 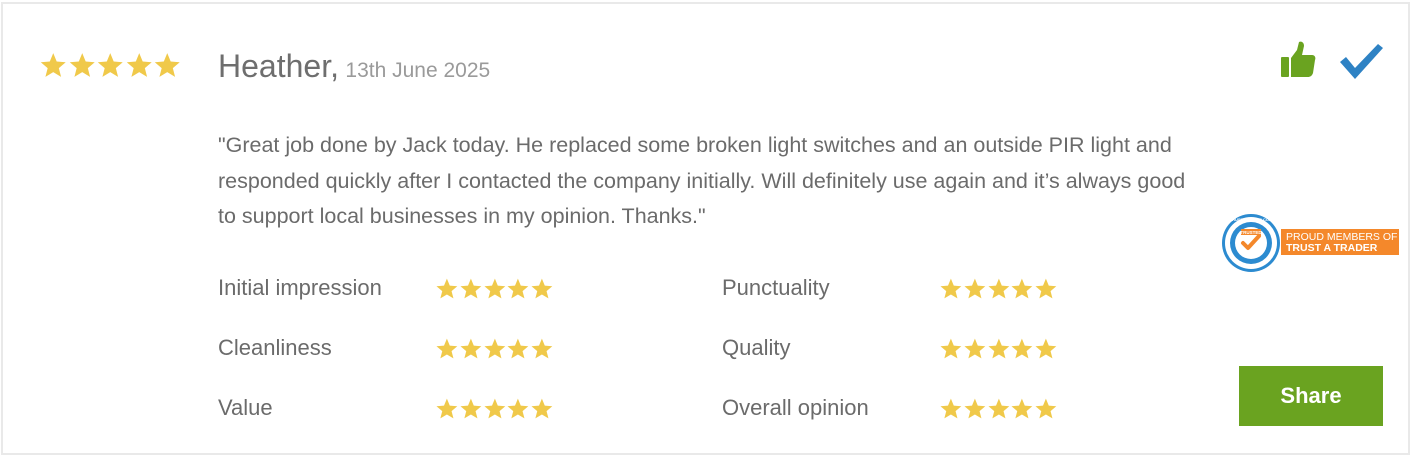 I want to click on rating-label: Overall opinion, so click(x=795, y=407).